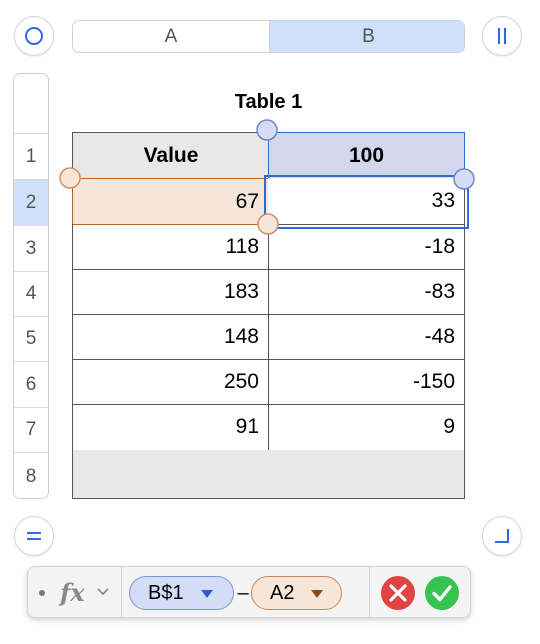  Describe the element at coordinates (442, 593) in the screenshot. I see `accept-formula-button` at that location.